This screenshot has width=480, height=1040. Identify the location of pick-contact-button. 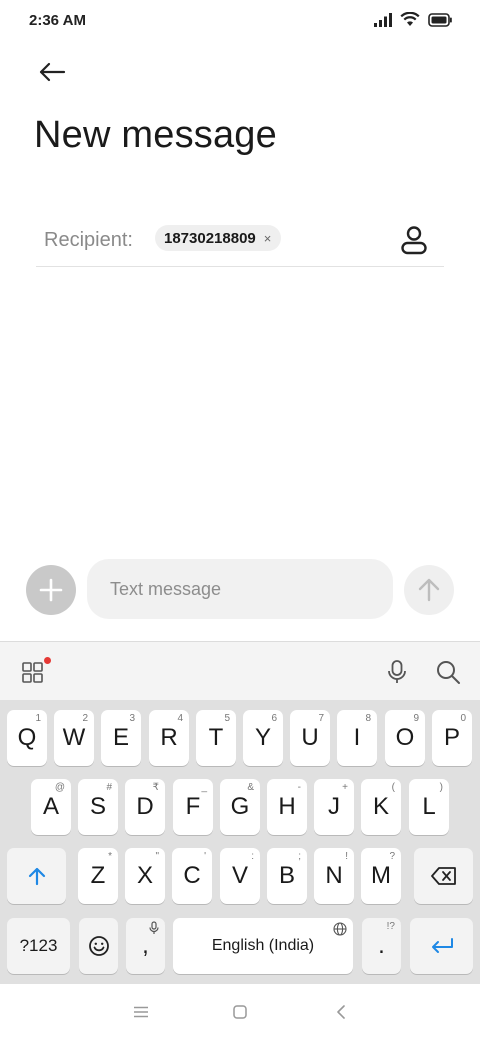
(414, 240).